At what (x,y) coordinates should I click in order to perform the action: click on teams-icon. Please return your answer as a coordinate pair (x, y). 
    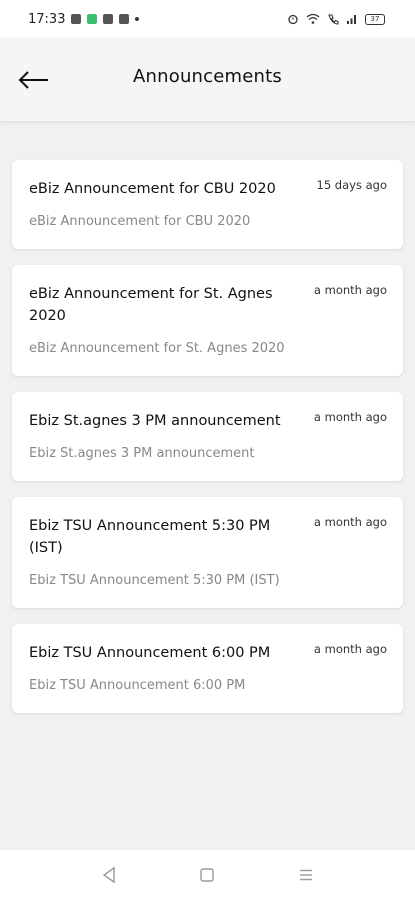
    Looking at the image, I should click on (124, 19).